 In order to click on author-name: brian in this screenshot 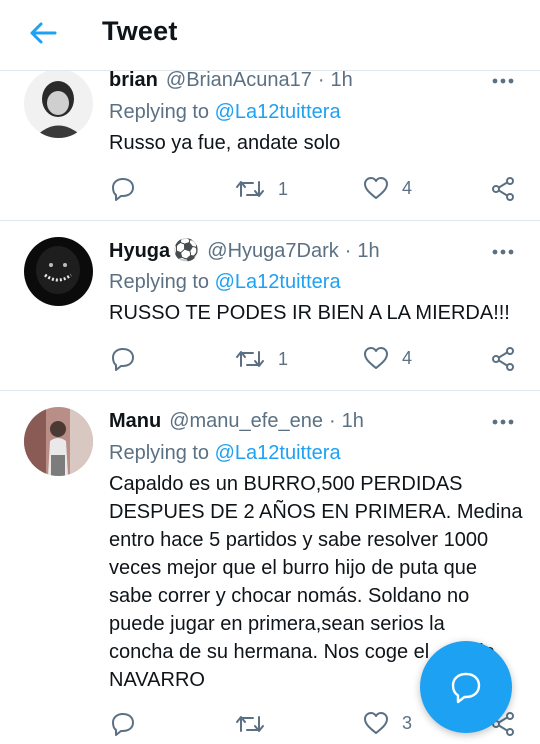, I will do `click(133, 80)`.